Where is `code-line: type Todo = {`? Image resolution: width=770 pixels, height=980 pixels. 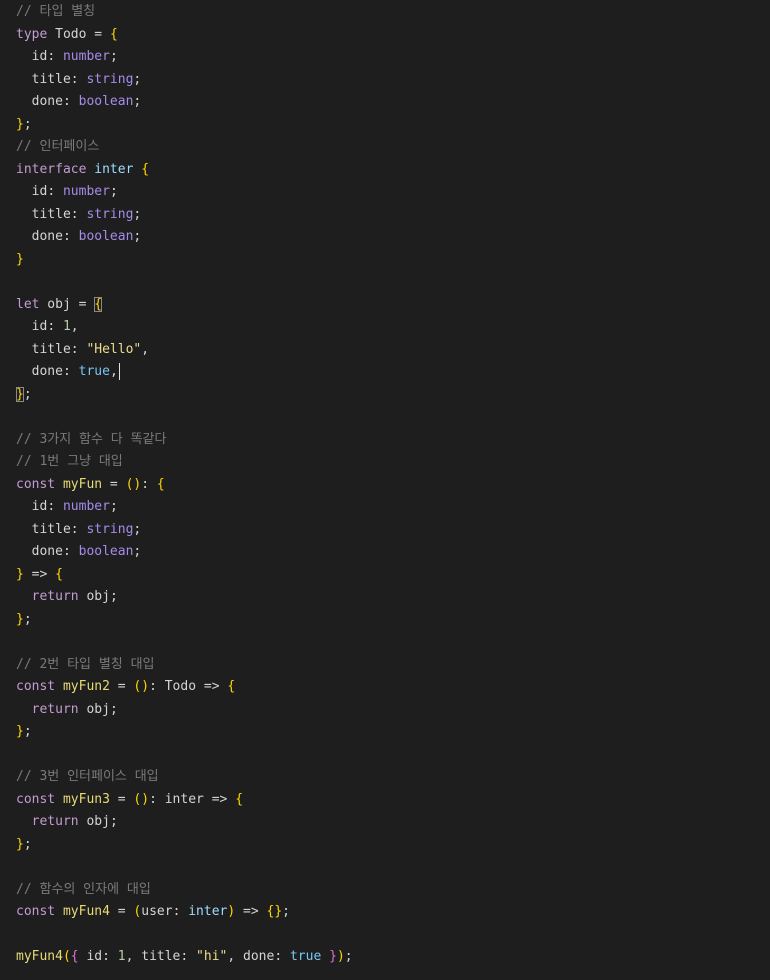 code-line: type Todo = { is located at coordinates (385, 35).